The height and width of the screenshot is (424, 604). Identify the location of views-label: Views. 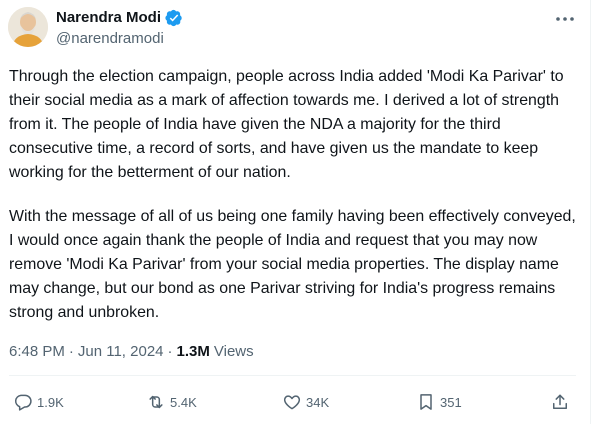
(233, 351).